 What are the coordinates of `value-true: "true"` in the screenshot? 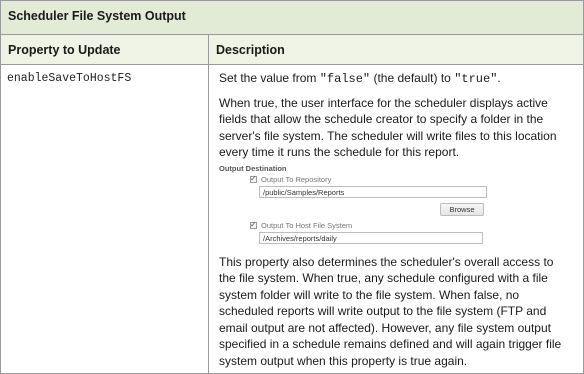 It's located at (476, 79).